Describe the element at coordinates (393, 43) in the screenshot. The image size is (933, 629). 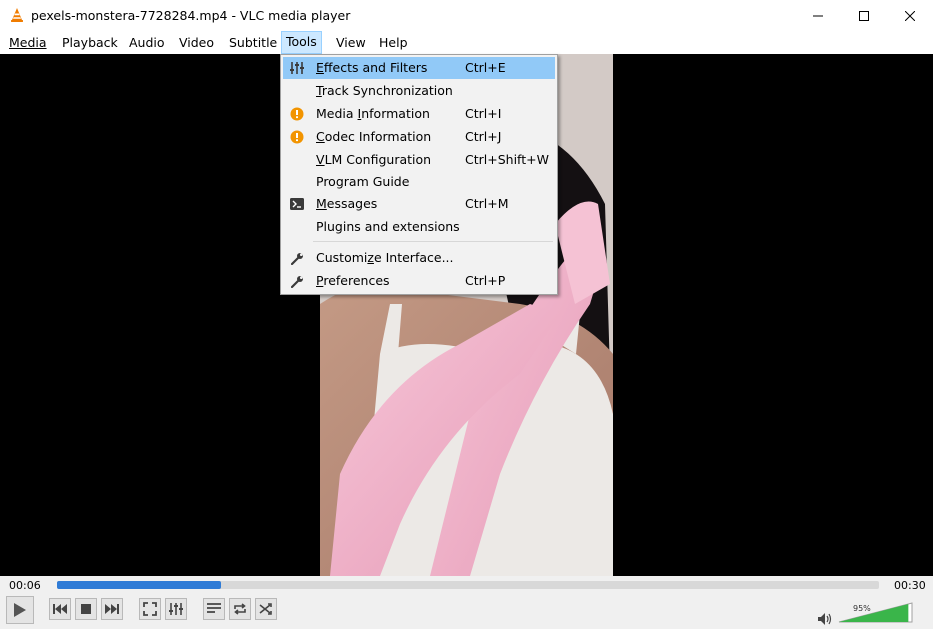
I see `menu-help: Help` at that location.